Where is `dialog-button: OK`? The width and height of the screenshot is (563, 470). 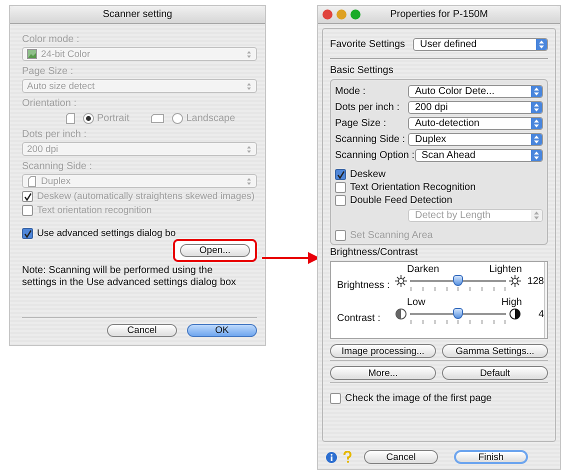 dialog-button: OK is located at coordinates (222, 330).